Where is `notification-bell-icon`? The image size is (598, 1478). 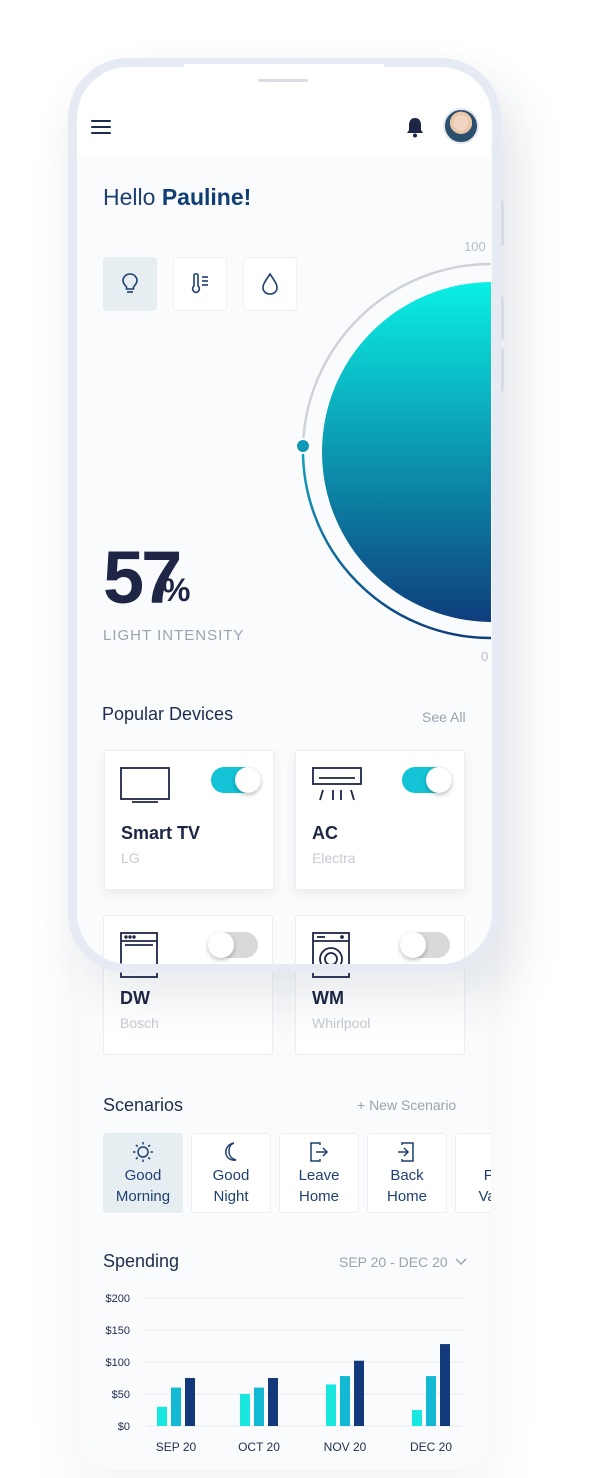
notification-bell-icon is located at coordinates (415, 127).